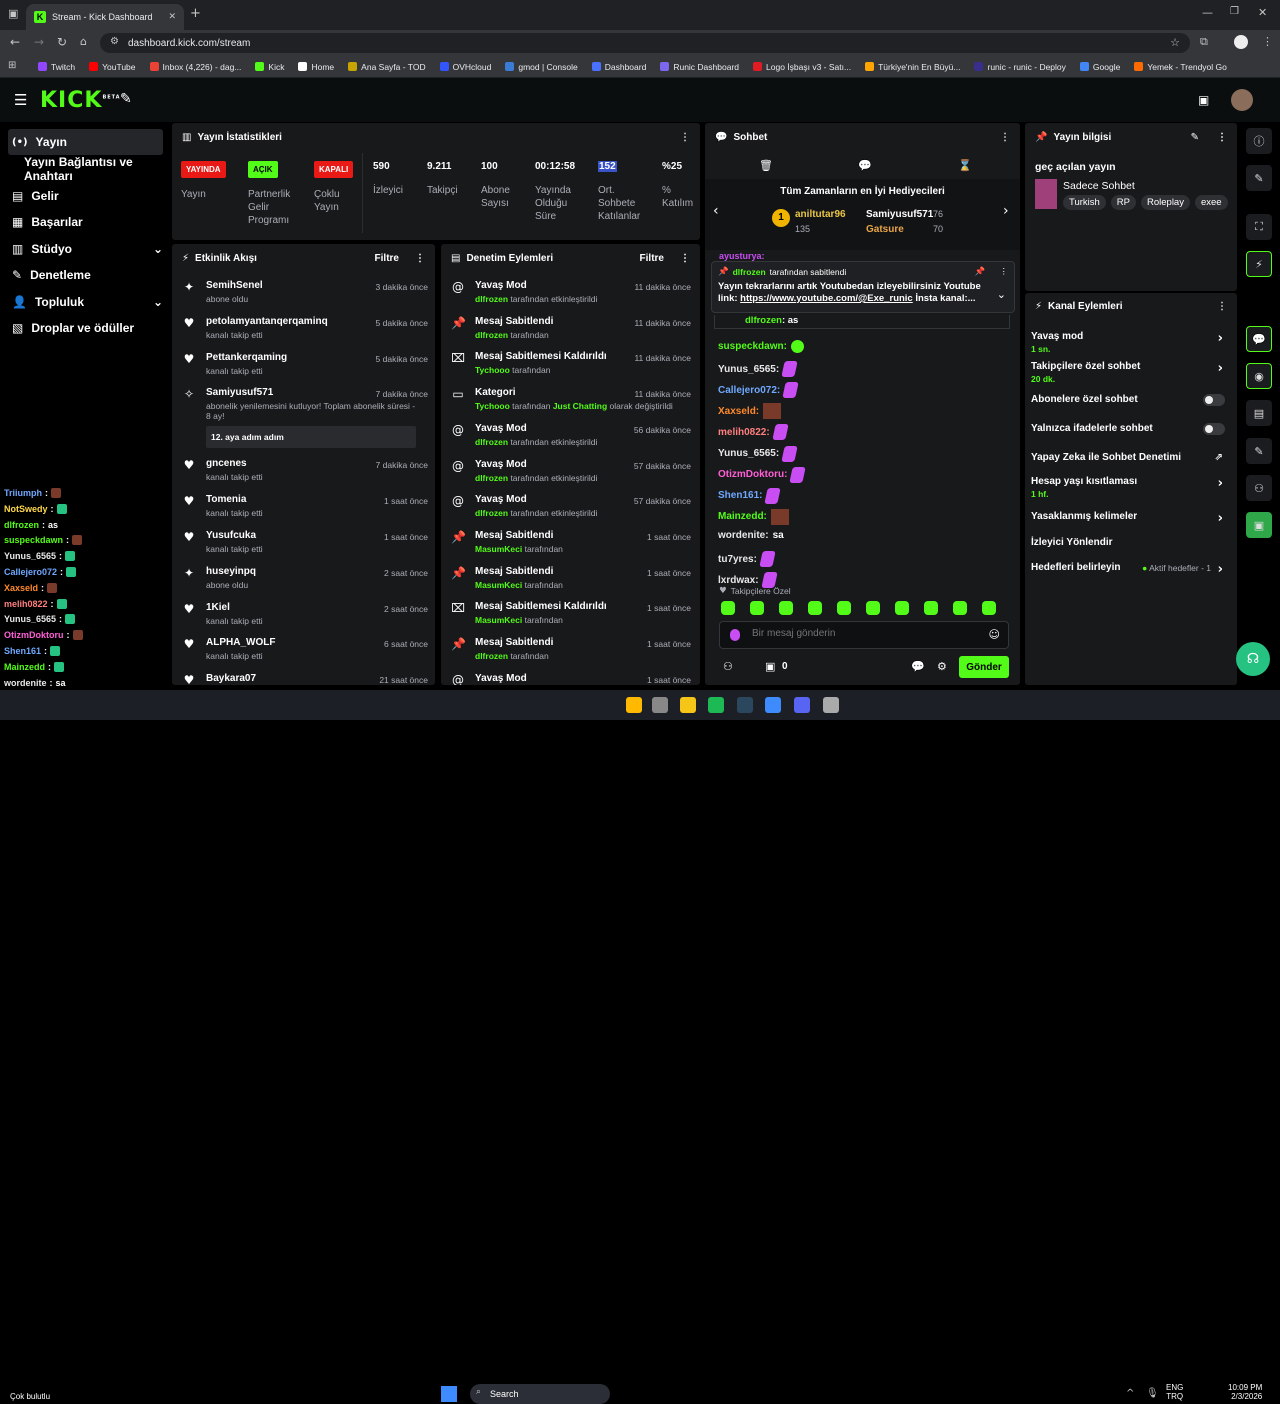 The width and height of the screenshot is (1280, 1404). I want to click on sidebar-item-gelir: ▤ Gelir, so click(85, 196).